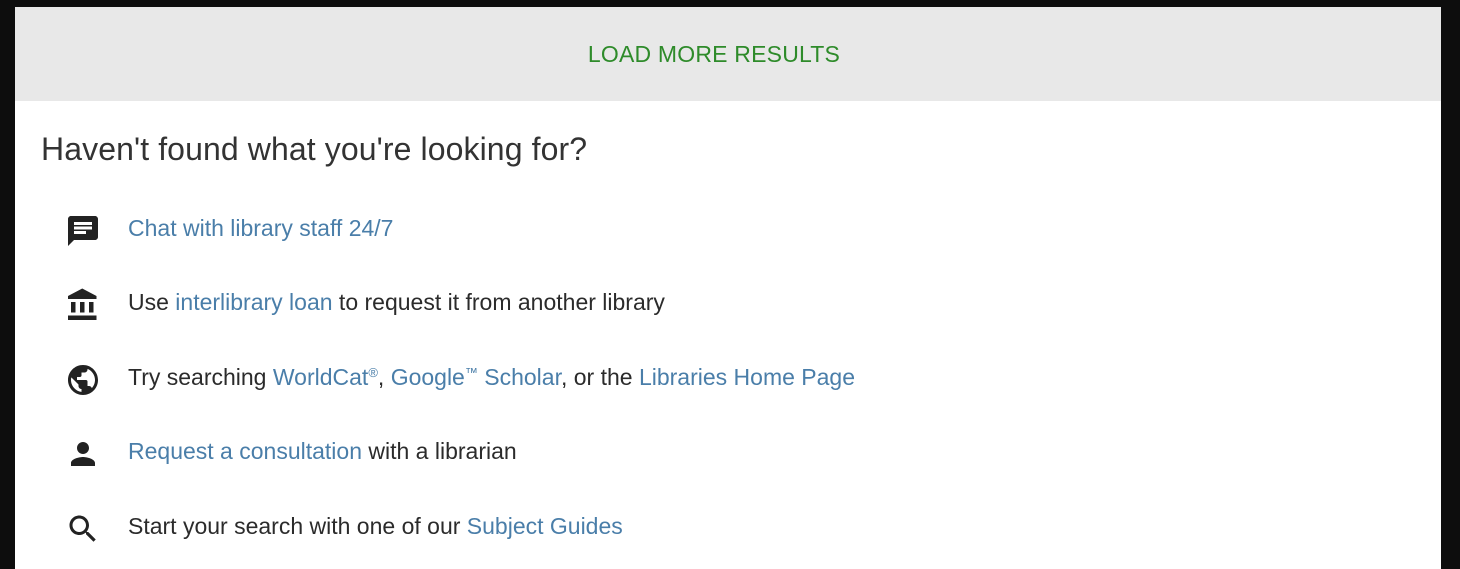  Describe the element at coordinates (245, 451) in the screenshot. I see `request-consultation-link: Request a consultation` at that location.